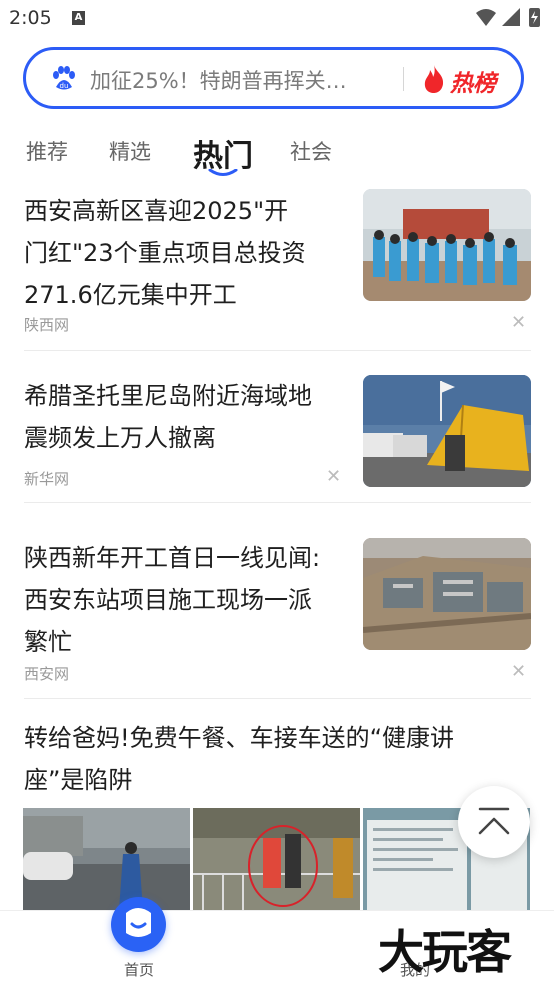  Describe the element at coordinates (47, 325) in the screenshot. I see `news-source: 陕西网` at that location.